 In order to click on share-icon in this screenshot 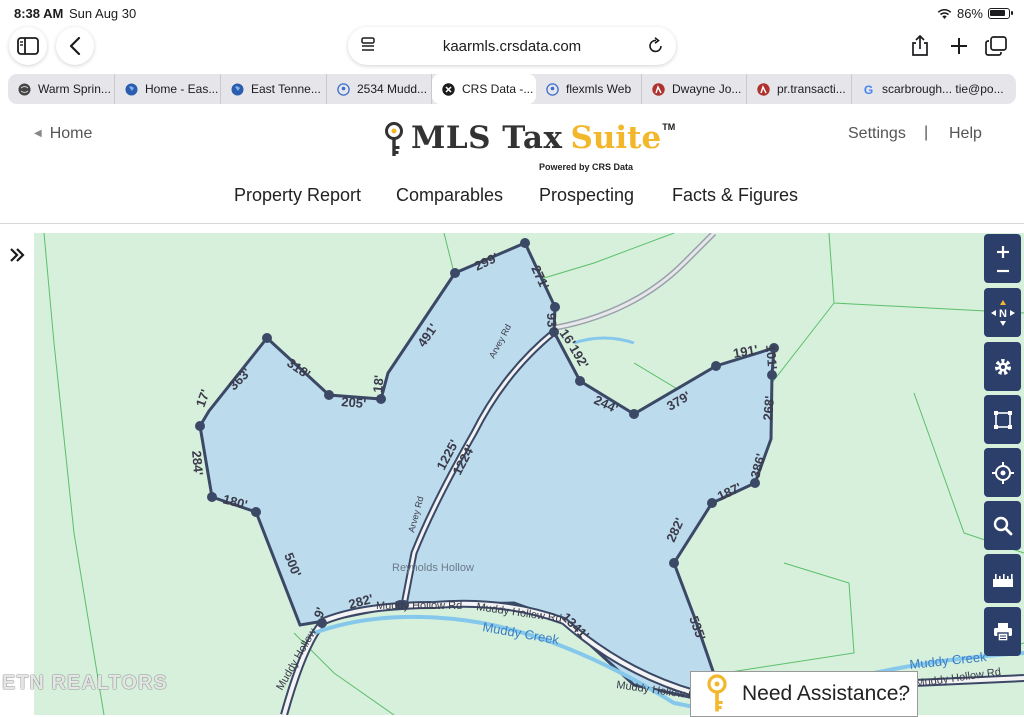, I will do `click(920, 45)`.